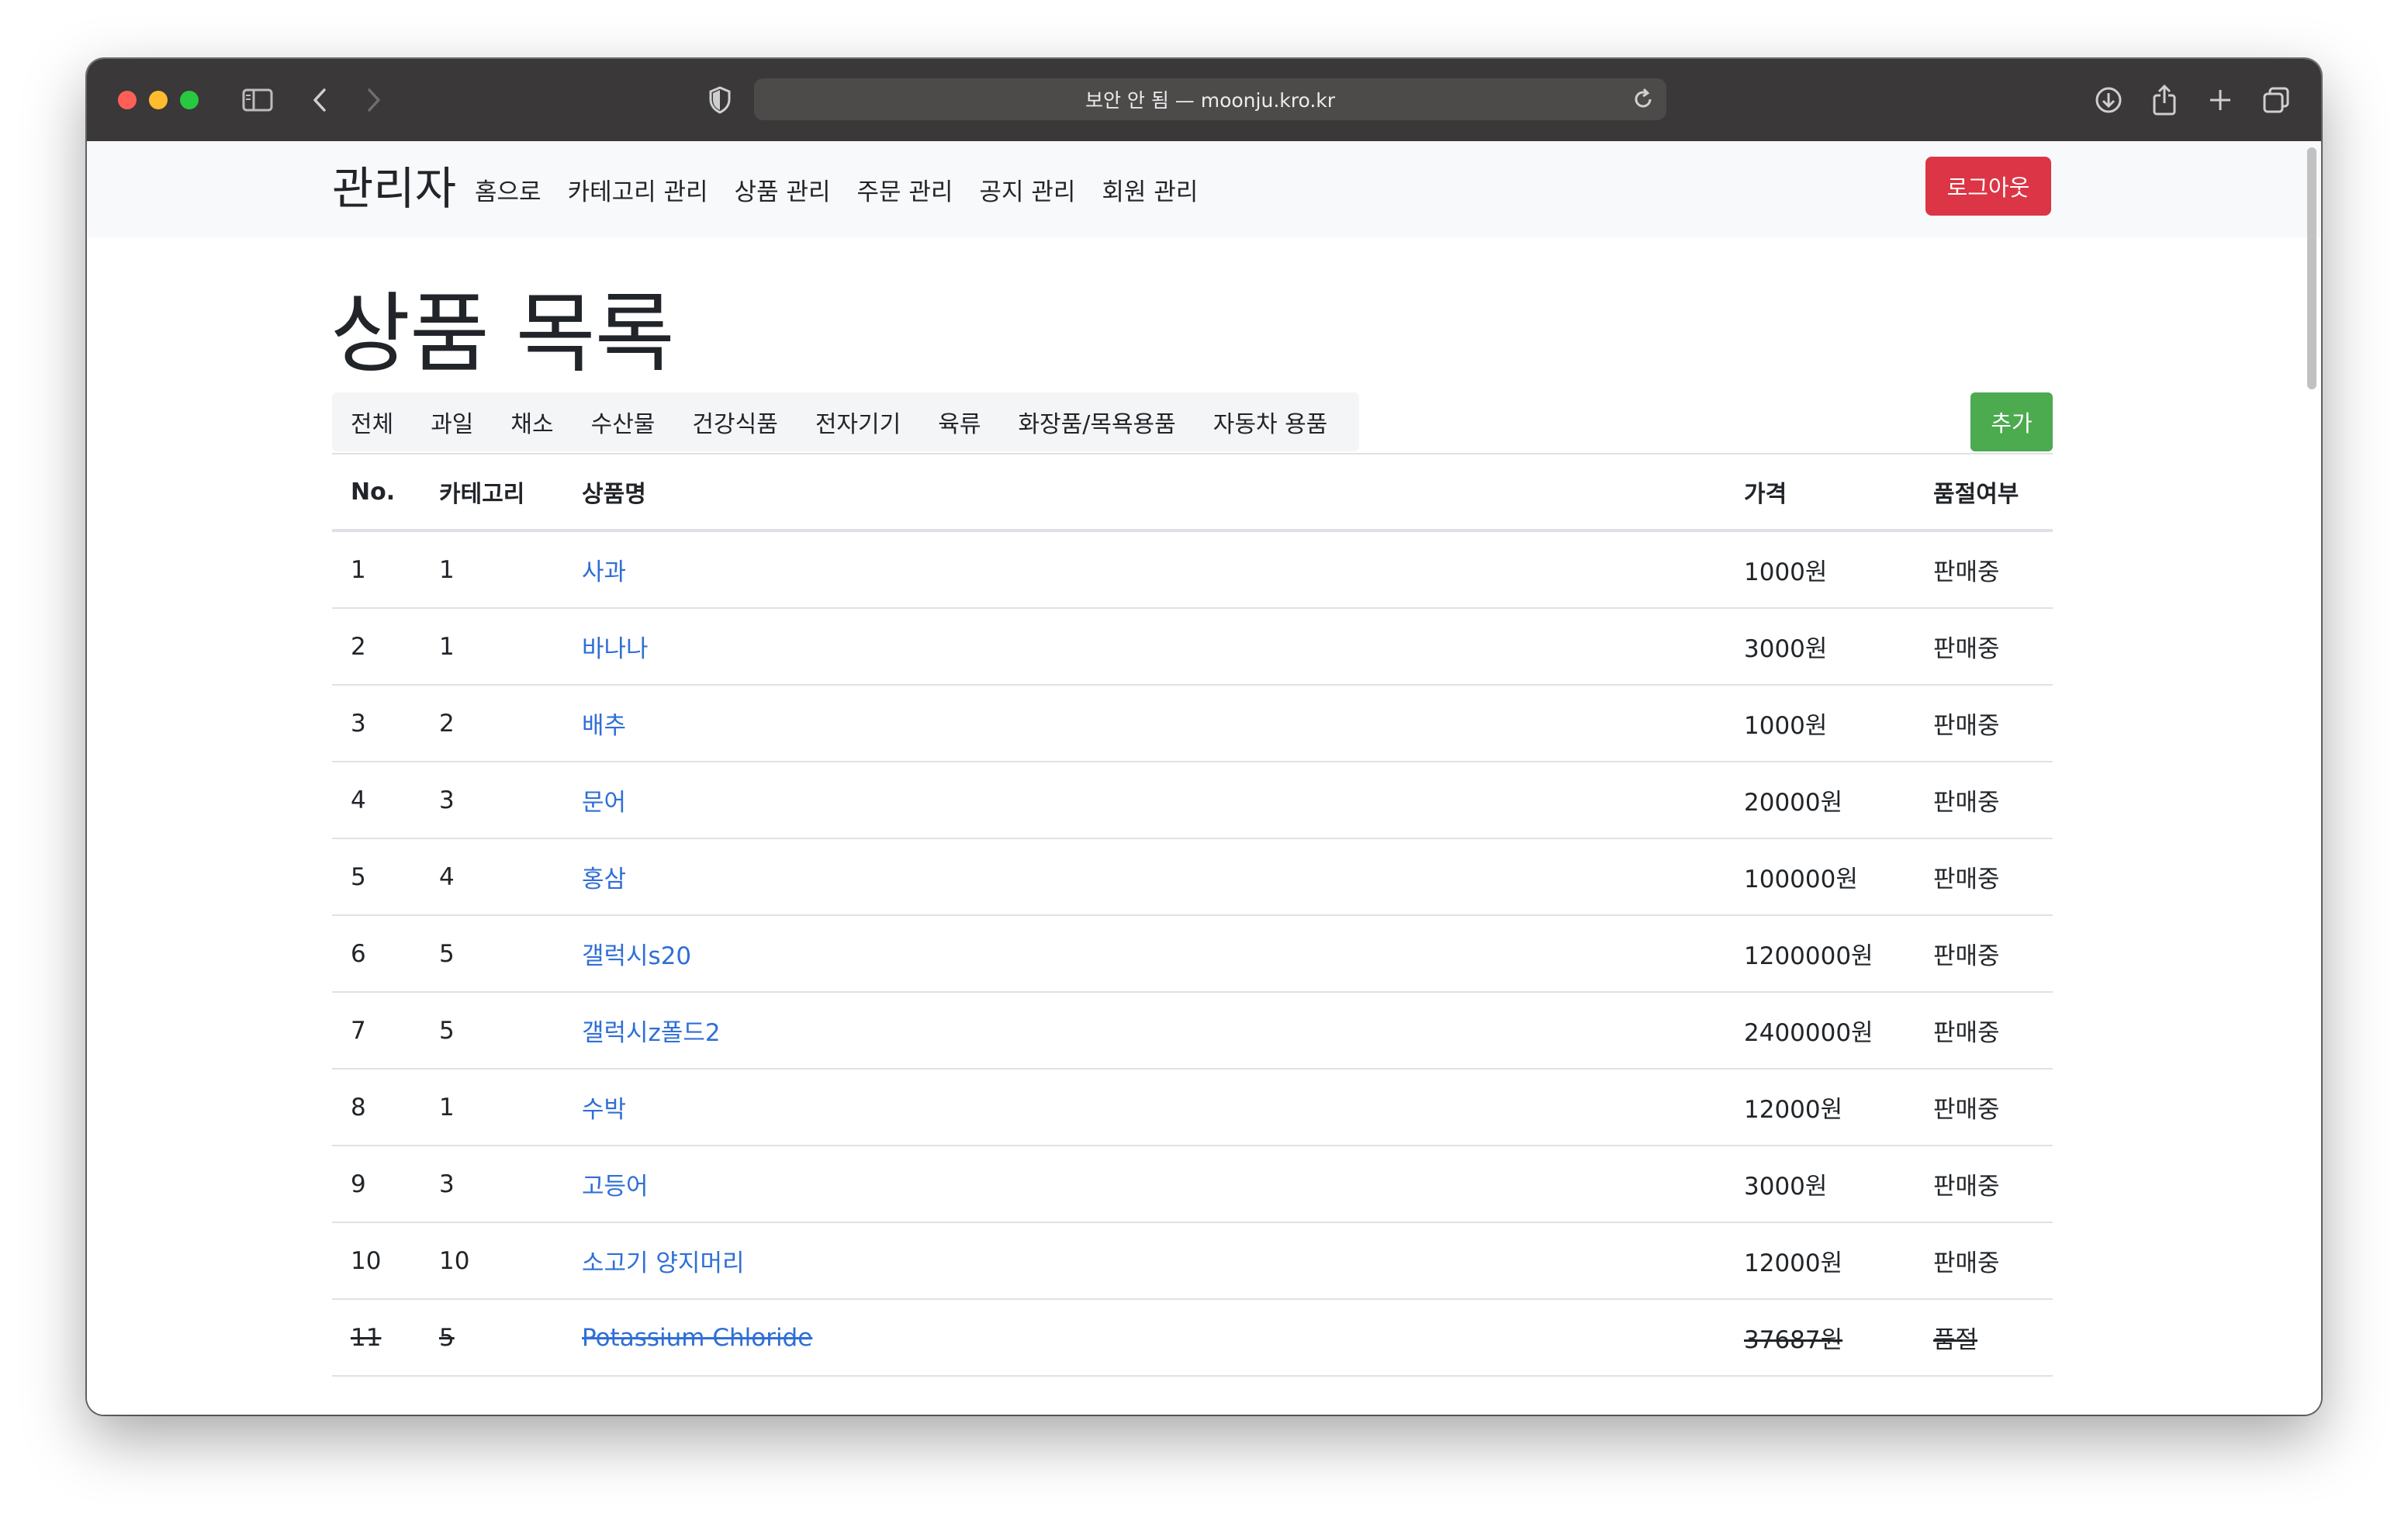 Image resolution: width=2408 pixels, height=1531 pixels. Describe the element at coordinates (904, 189) in the screenshot. I see `nav-link-order-admin: 주문 관리` at that location.